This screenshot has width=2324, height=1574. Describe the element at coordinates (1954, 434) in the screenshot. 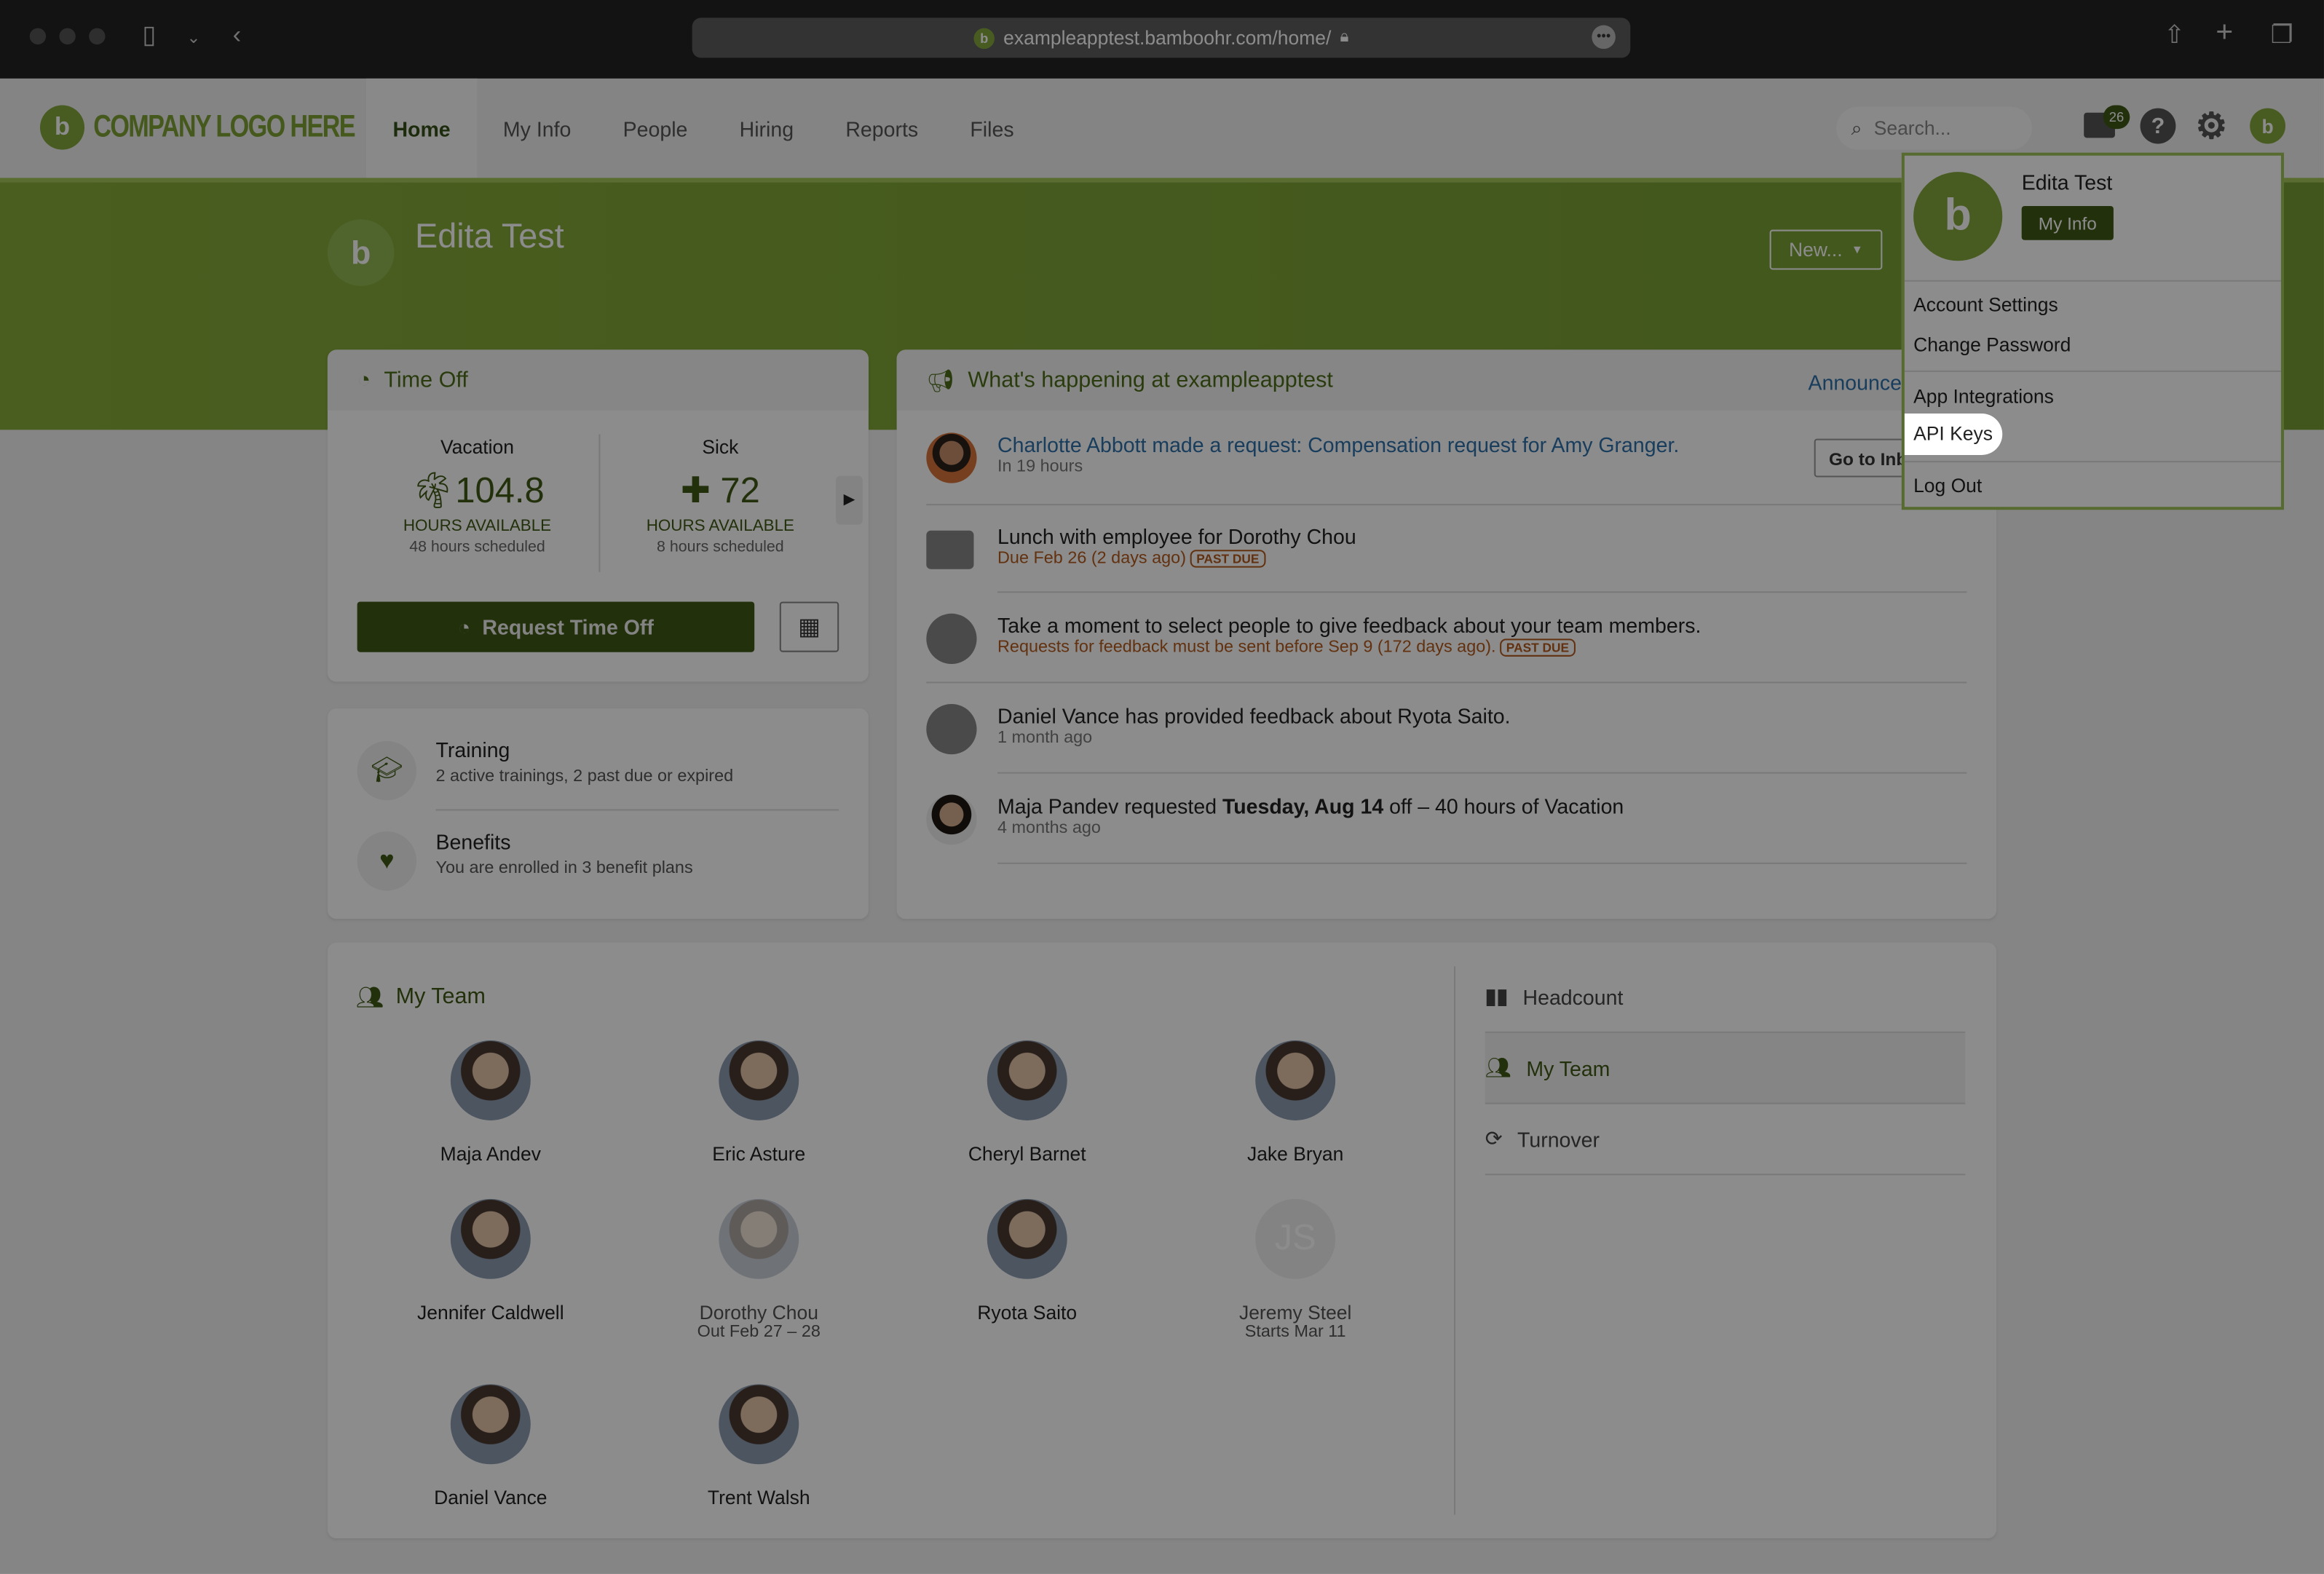

I see `menu-api-keys: API Keys` at that location.